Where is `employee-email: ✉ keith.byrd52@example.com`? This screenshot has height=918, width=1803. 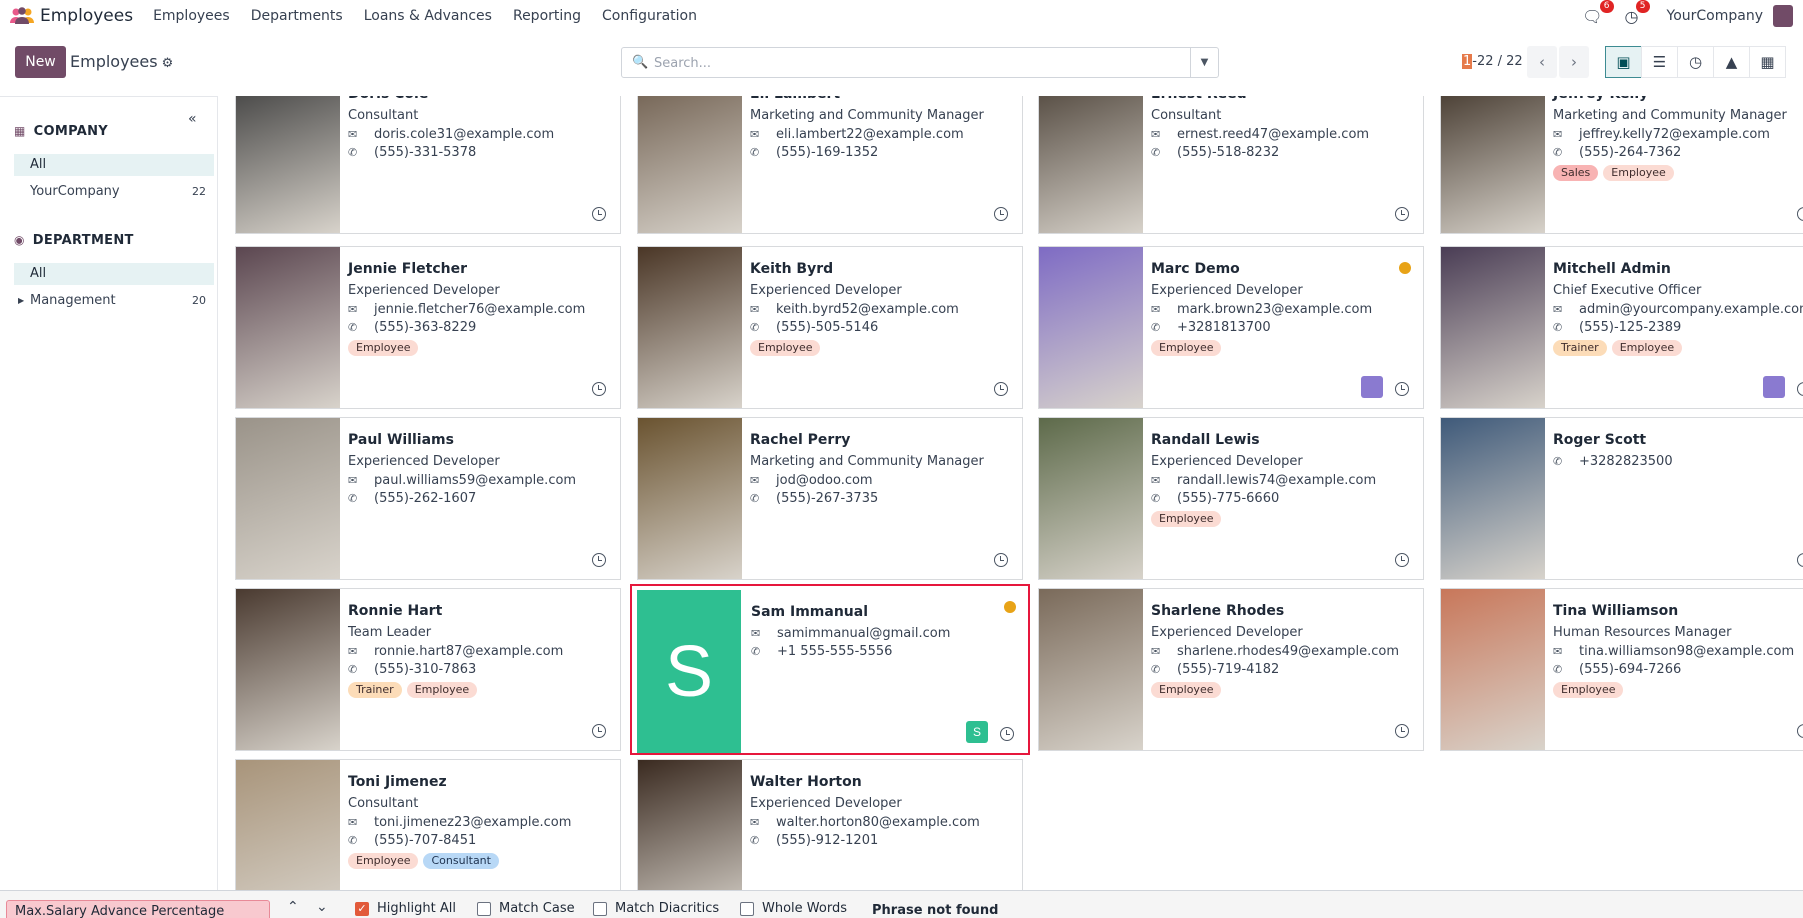
employee-email: ✉ keith.byrd52@example.com is located at coordinates (854, 309).